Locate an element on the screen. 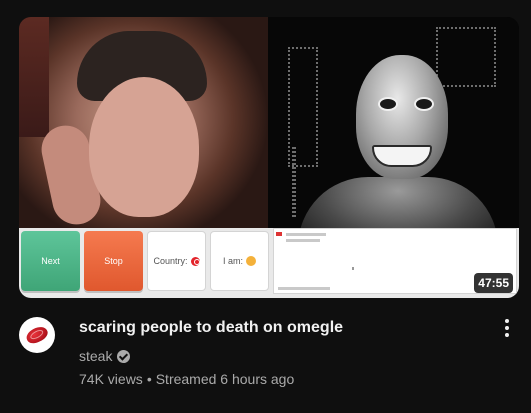 This screenshot has width=531, height=413. video-stats: 74K views • Streamed 6 hours ago is located at coordinates (186, 379).